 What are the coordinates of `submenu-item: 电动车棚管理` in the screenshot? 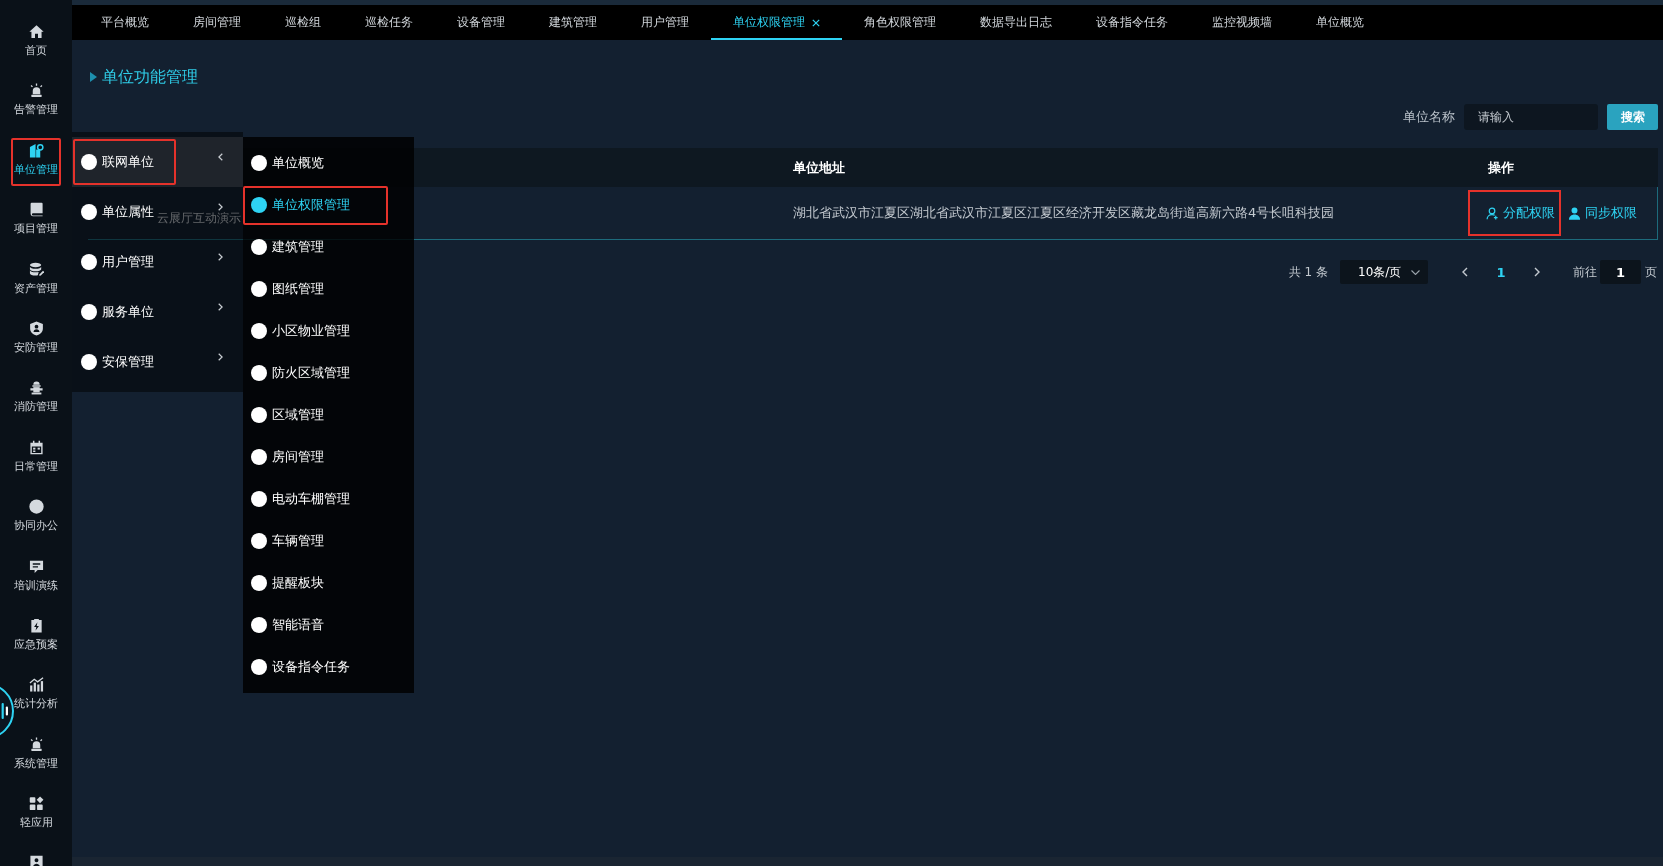 It's located at (315, 499).